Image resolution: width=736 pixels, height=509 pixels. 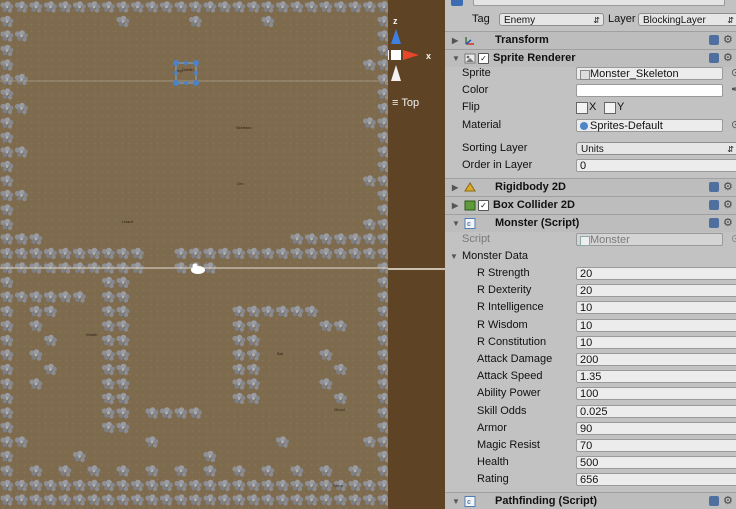 I want to click on color-swatch, so click(x=649, y=90).